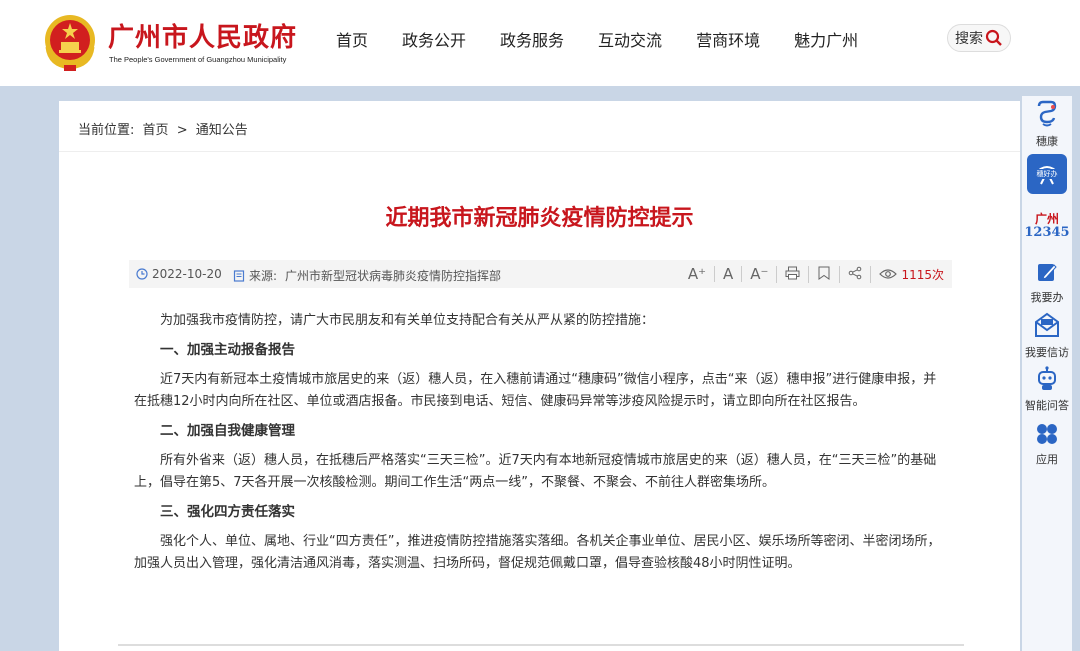 The image size is (1080, 651). I want to click on nav-business-environment: 营商环境, so click(728, 39).